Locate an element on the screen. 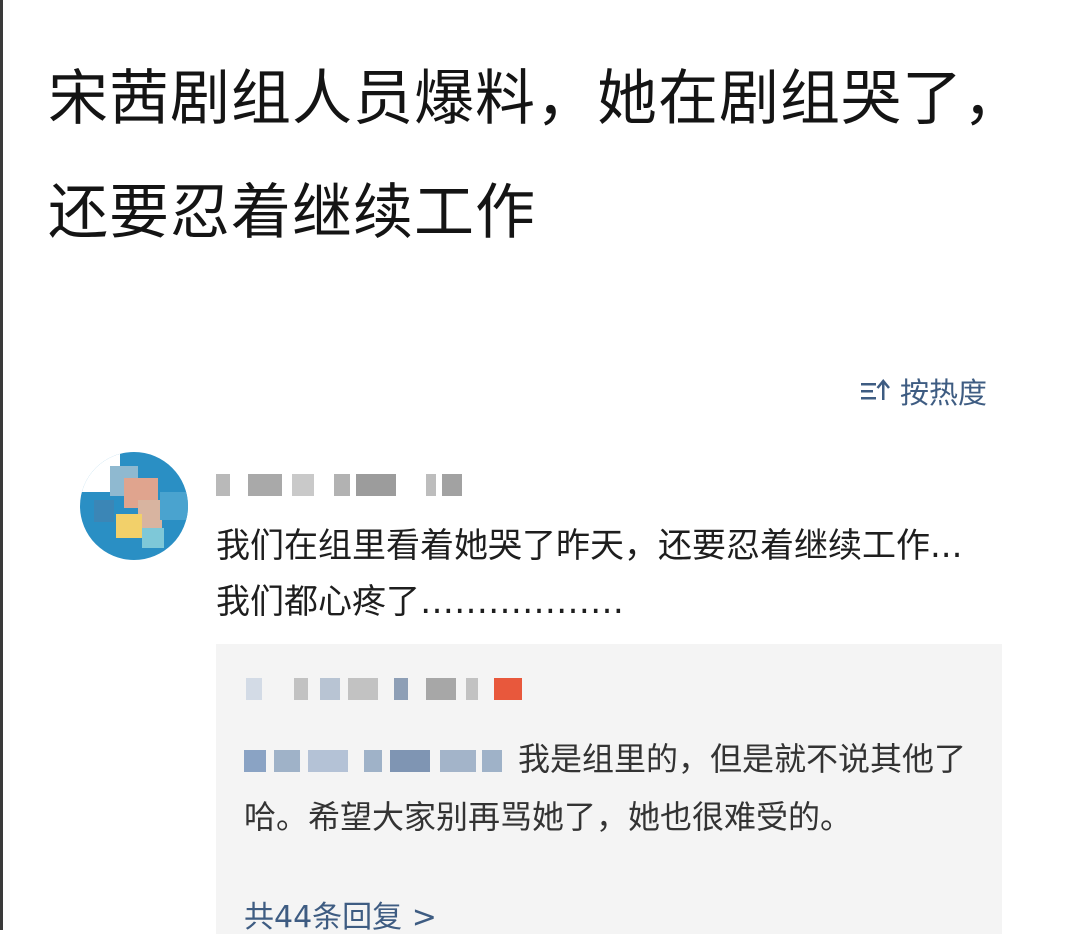  sort-by-popularity-button: 按热度 is located at coordinates (923, 391).